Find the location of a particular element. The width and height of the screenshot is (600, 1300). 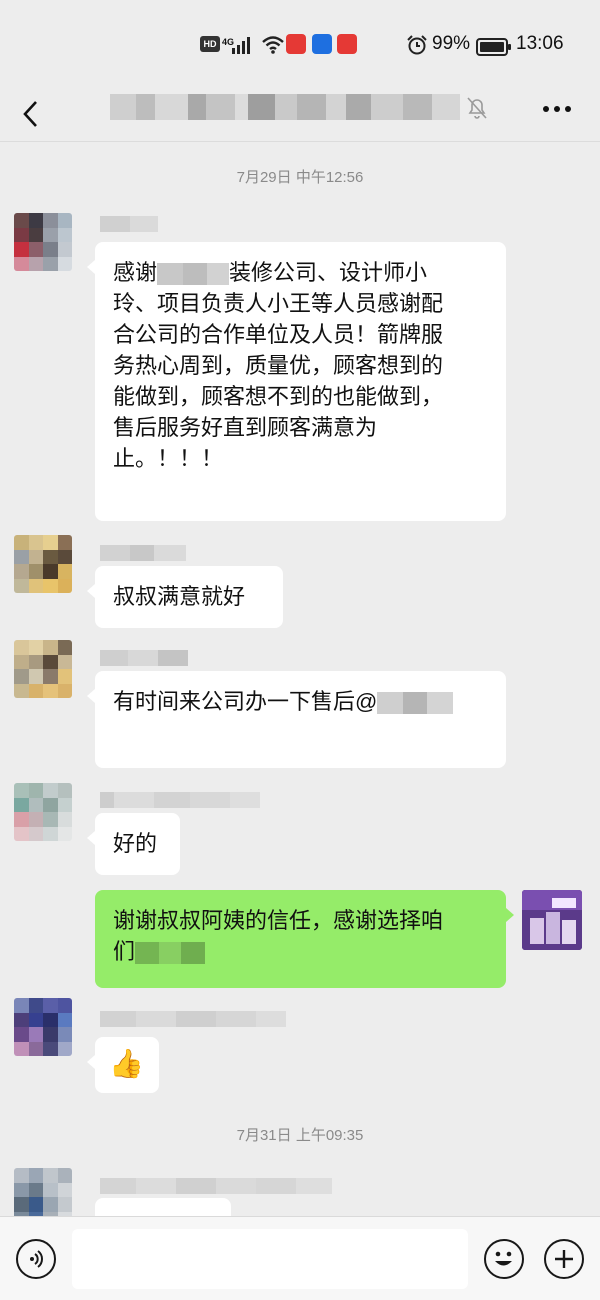

chat-header is located at coordinates (300, 115).